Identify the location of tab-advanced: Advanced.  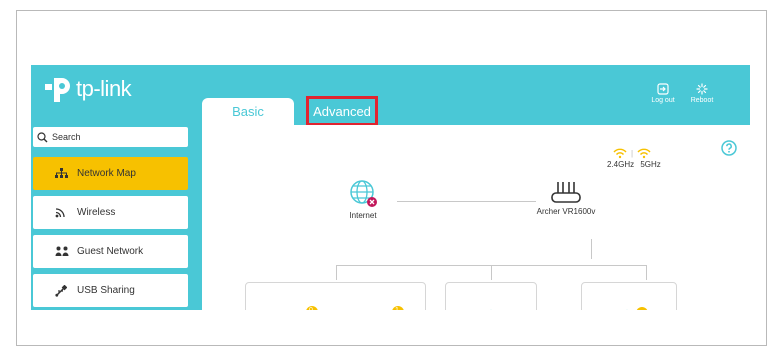
(342, 111).